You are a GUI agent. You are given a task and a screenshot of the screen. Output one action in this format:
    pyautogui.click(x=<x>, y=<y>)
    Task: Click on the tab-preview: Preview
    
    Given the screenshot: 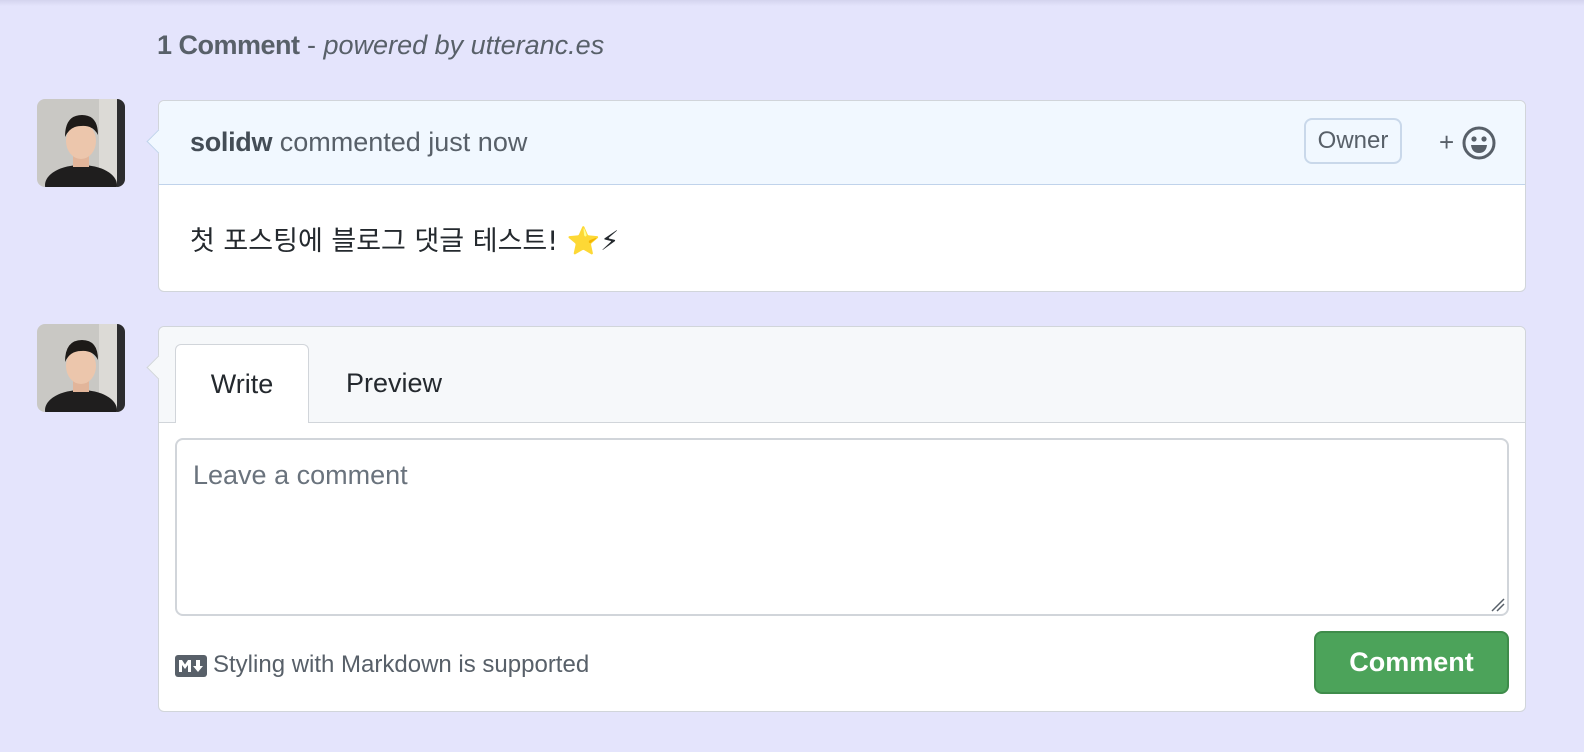 What is the action you would take?
    pyautogui.click(x=394, y=383)
    